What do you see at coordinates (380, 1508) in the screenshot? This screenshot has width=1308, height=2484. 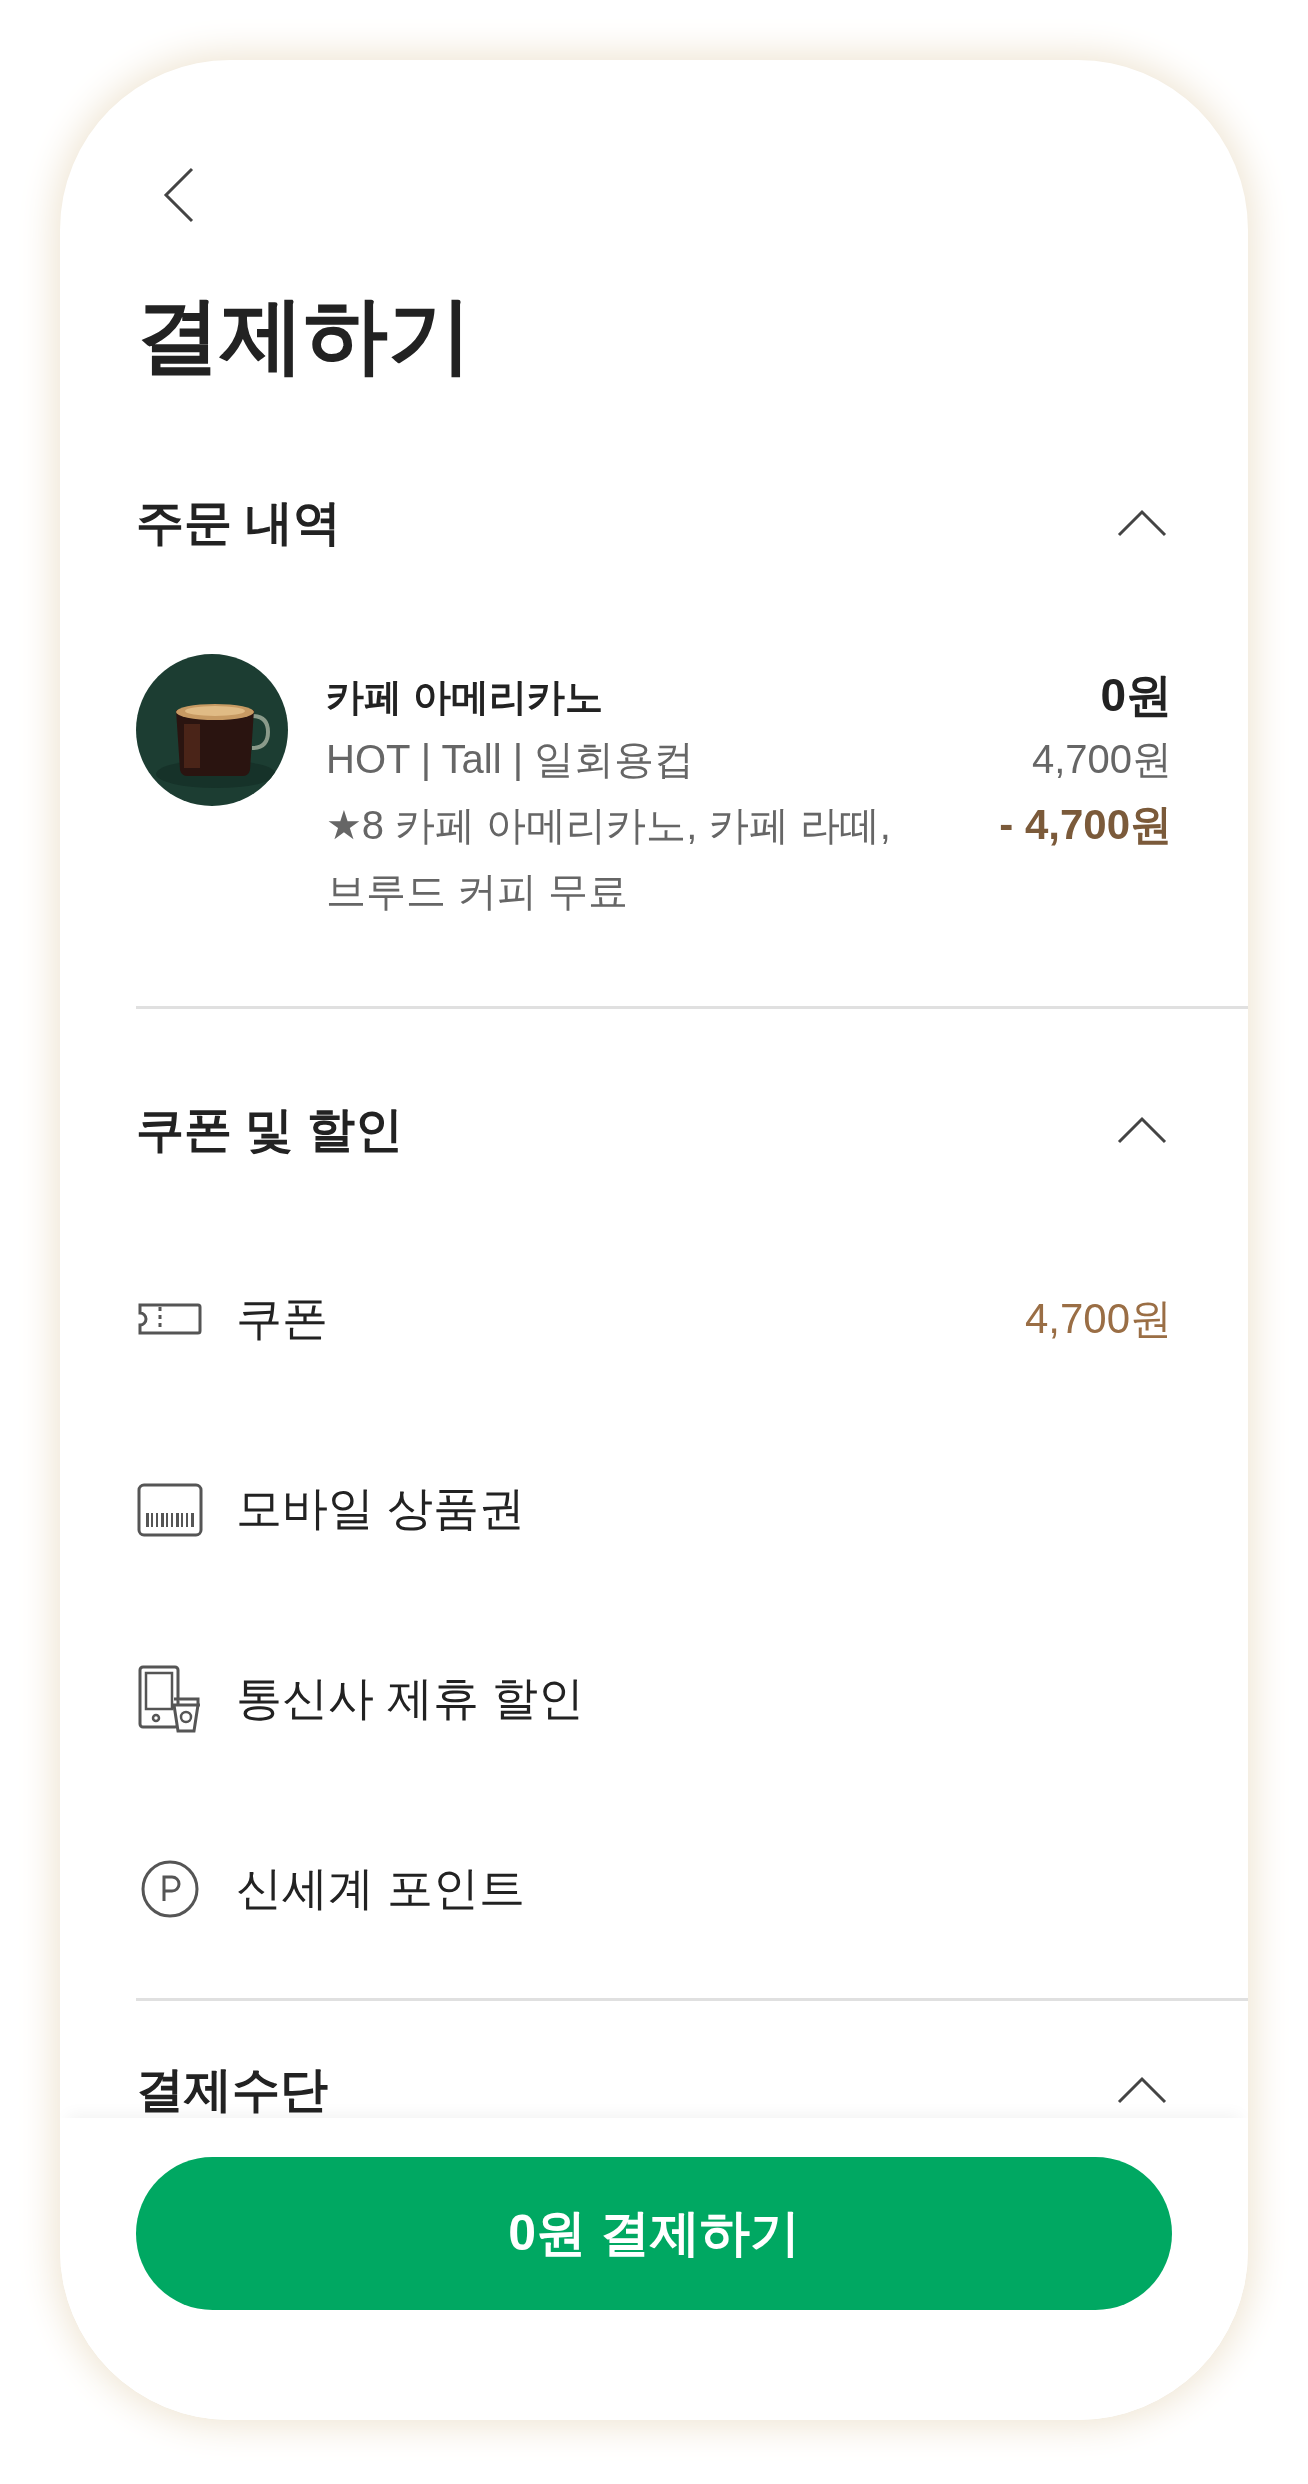 I see `discount-option: 모바일 상품권` at bounding box center [380, 1508].